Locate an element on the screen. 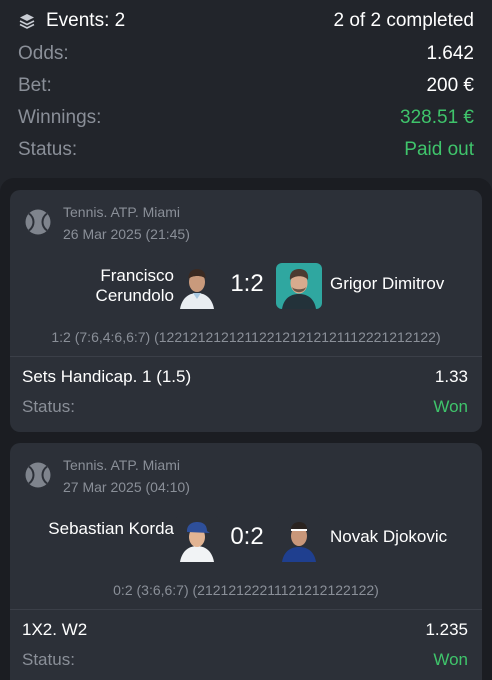  winnings-row: Winnings: 328.51 € is located at coordinates (246, 118).